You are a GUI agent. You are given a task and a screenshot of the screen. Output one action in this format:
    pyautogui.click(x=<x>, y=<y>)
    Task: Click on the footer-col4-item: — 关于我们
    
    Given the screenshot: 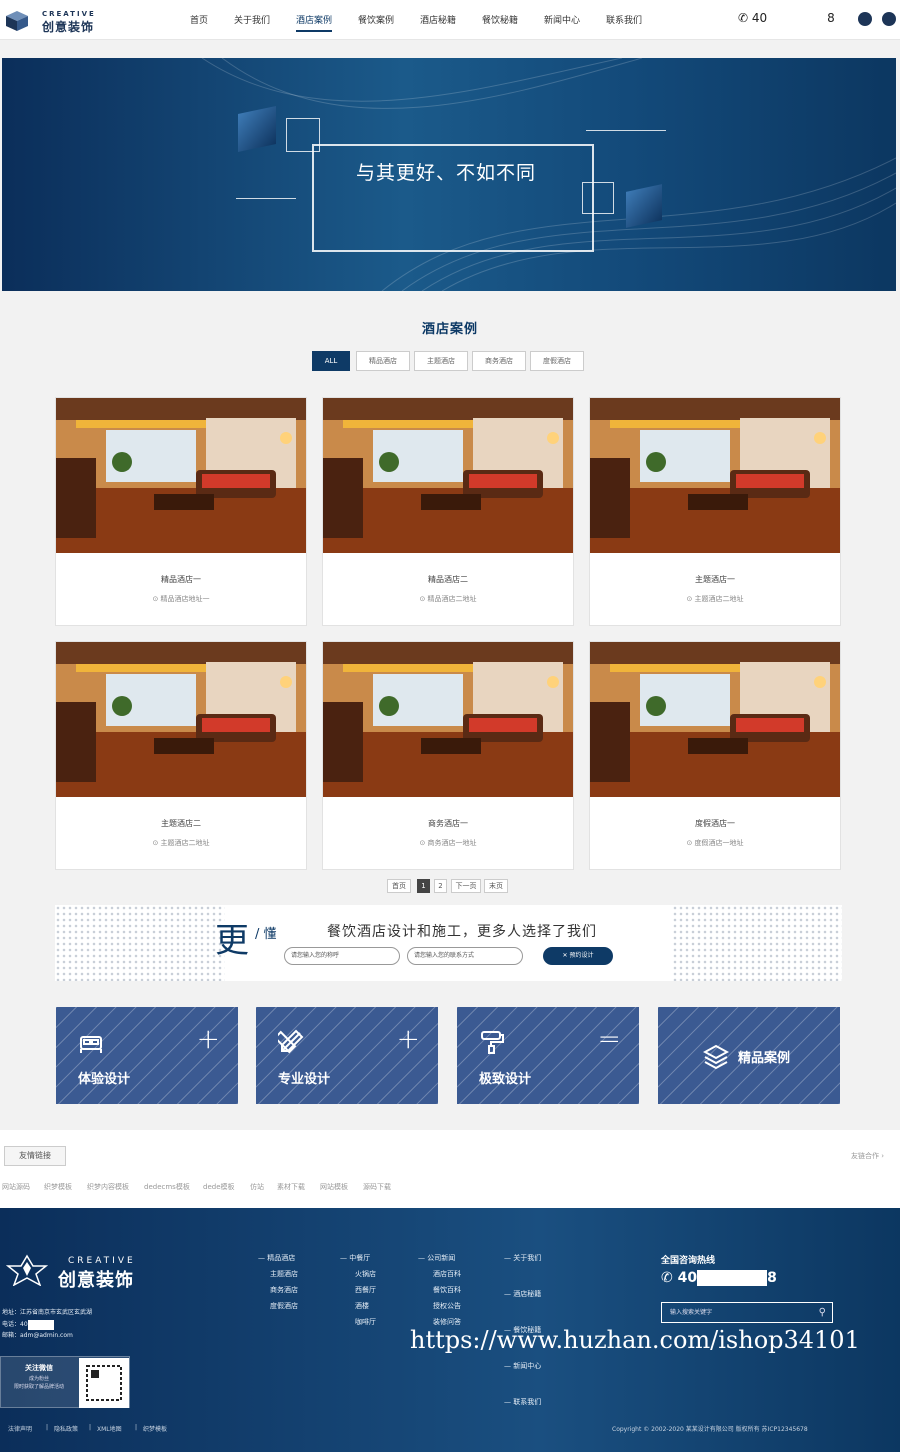 What is the action you would take?
    pyautogui.click(x=522, y=1258)
    